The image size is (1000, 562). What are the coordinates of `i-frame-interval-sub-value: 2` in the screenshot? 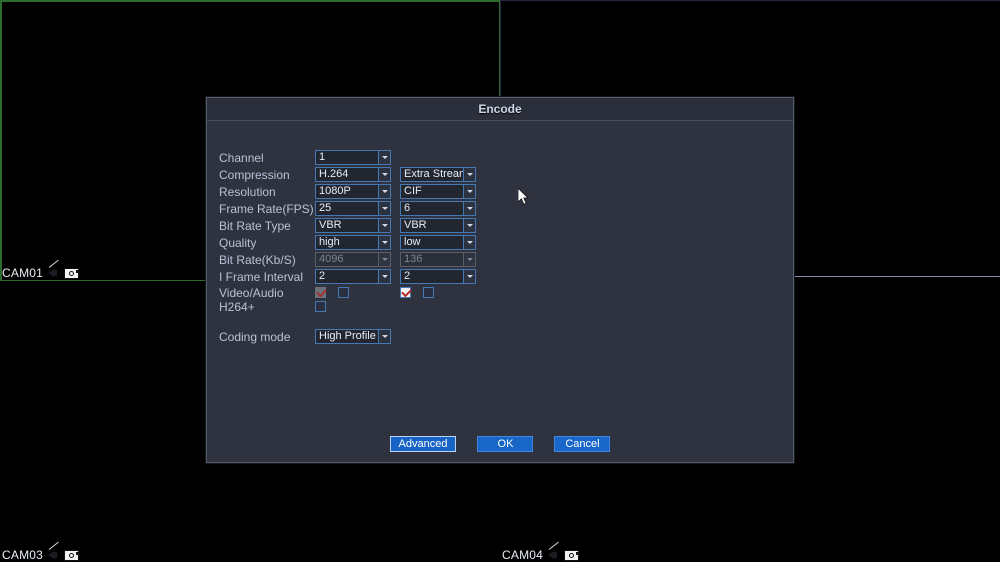 It's located at (407, 276).